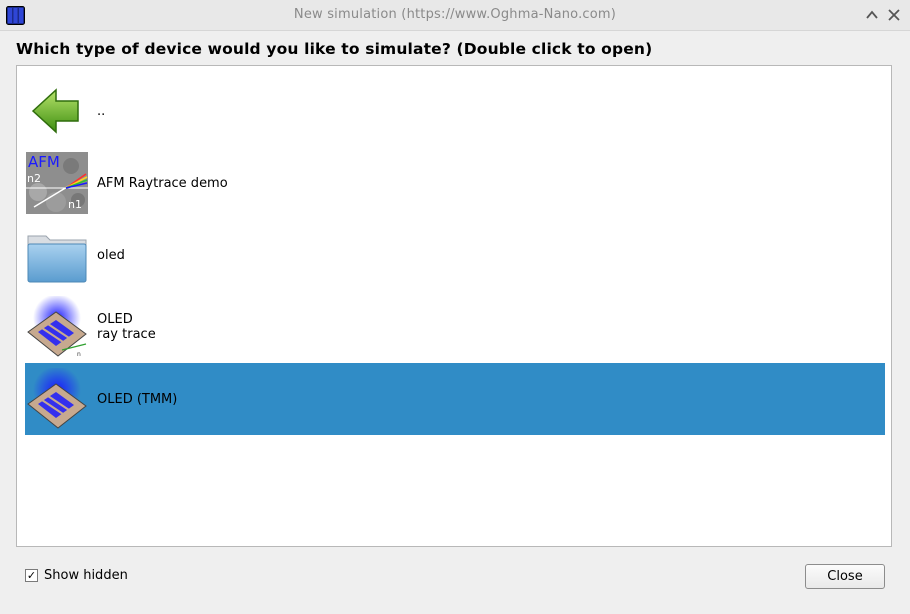 The width and height of the screenshot is (910, 614). I want to click on list-item-oled-folder: oled, so click(455, 255).